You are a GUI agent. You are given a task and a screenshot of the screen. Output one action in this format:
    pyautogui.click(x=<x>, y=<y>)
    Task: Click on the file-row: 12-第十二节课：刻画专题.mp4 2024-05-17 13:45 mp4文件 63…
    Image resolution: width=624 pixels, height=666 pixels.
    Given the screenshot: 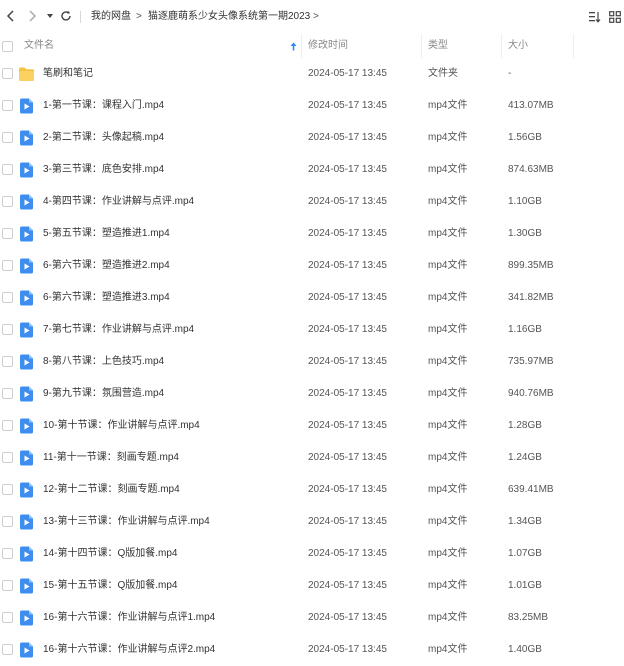 What is the action you would take?
    pyautogui.click(x=312, y=490)
    